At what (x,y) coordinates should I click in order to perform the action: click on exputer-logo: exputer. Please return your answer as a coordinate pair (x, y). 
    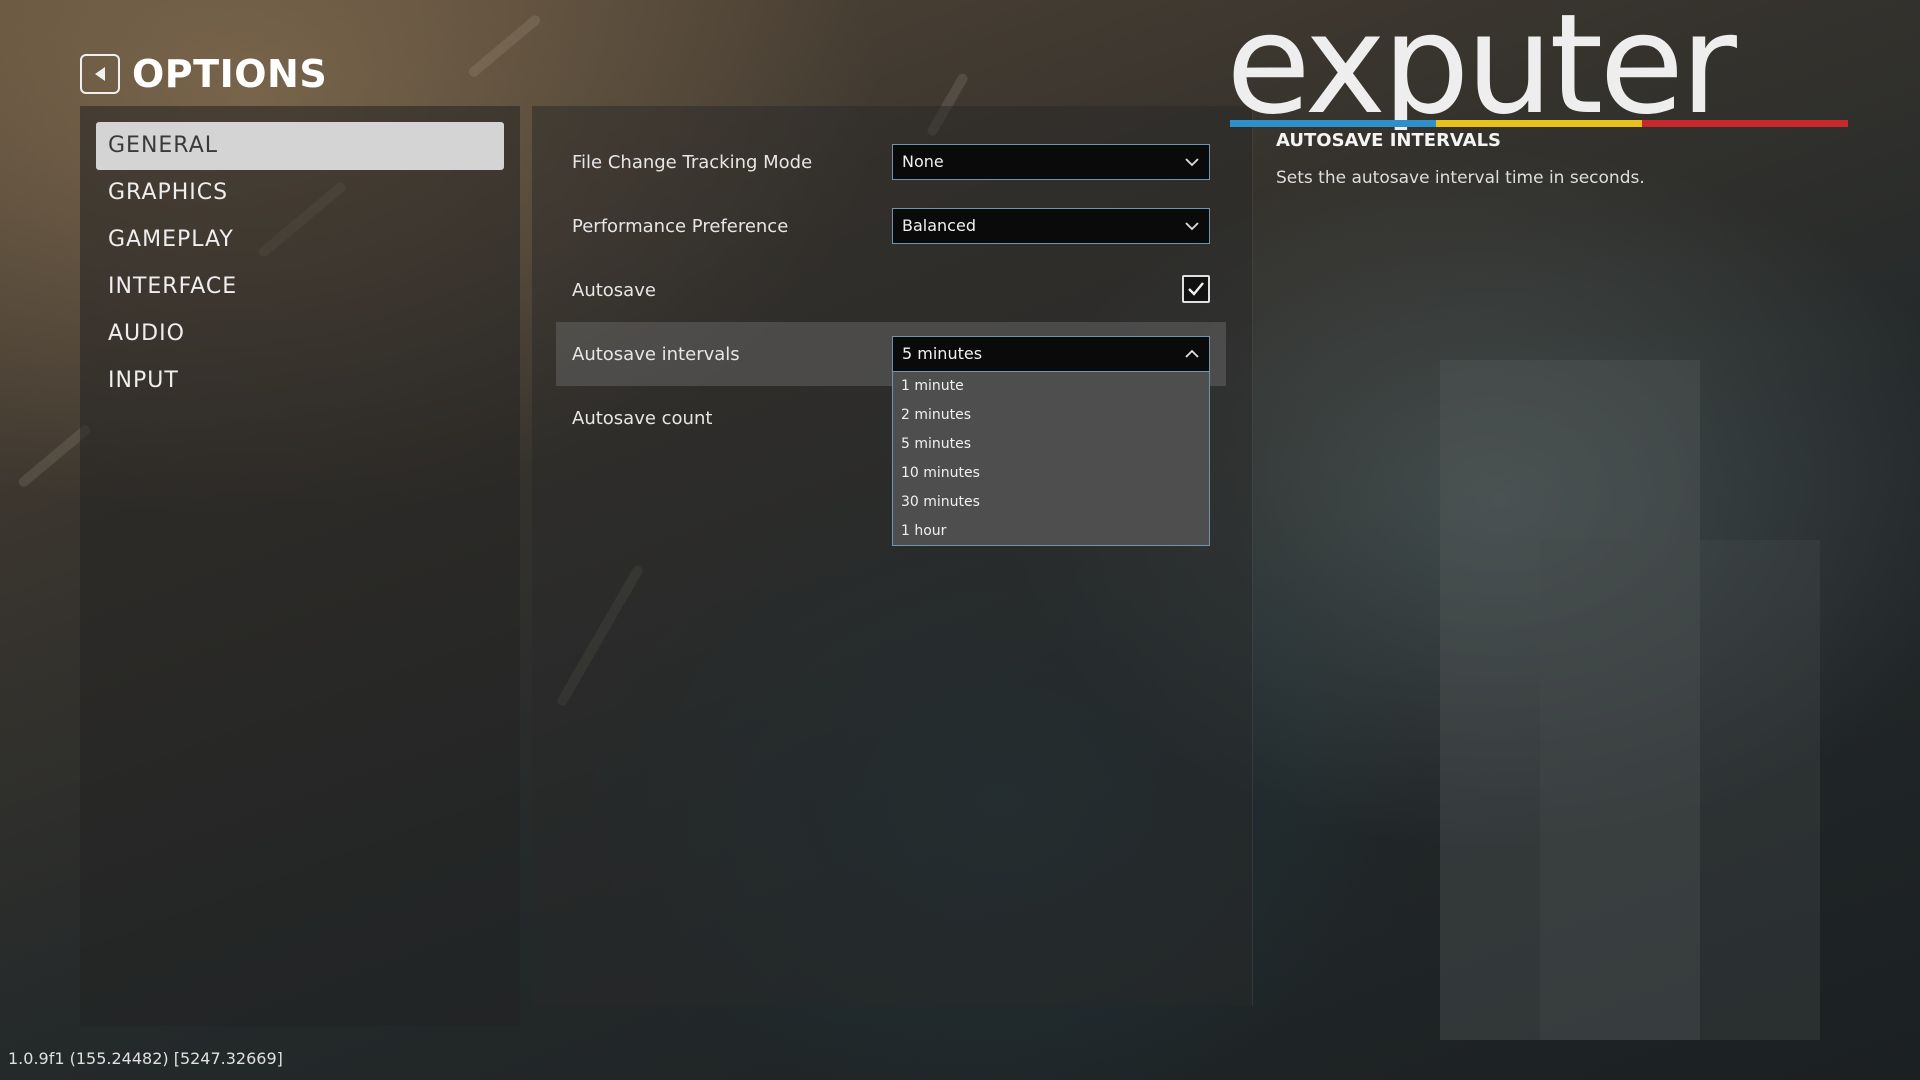
    Looking at the image, I should click on (1537, 65).